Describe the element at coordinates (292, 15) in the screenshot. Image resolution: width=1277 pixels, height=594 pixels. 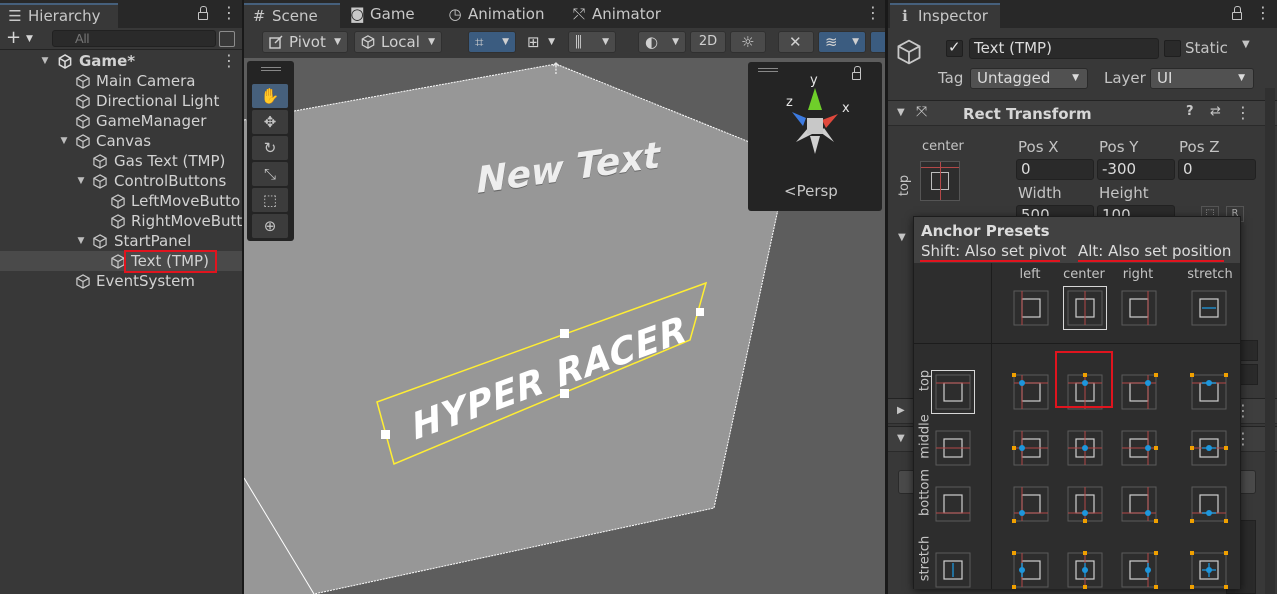
I see `tab-scene: # Scene` at that location.